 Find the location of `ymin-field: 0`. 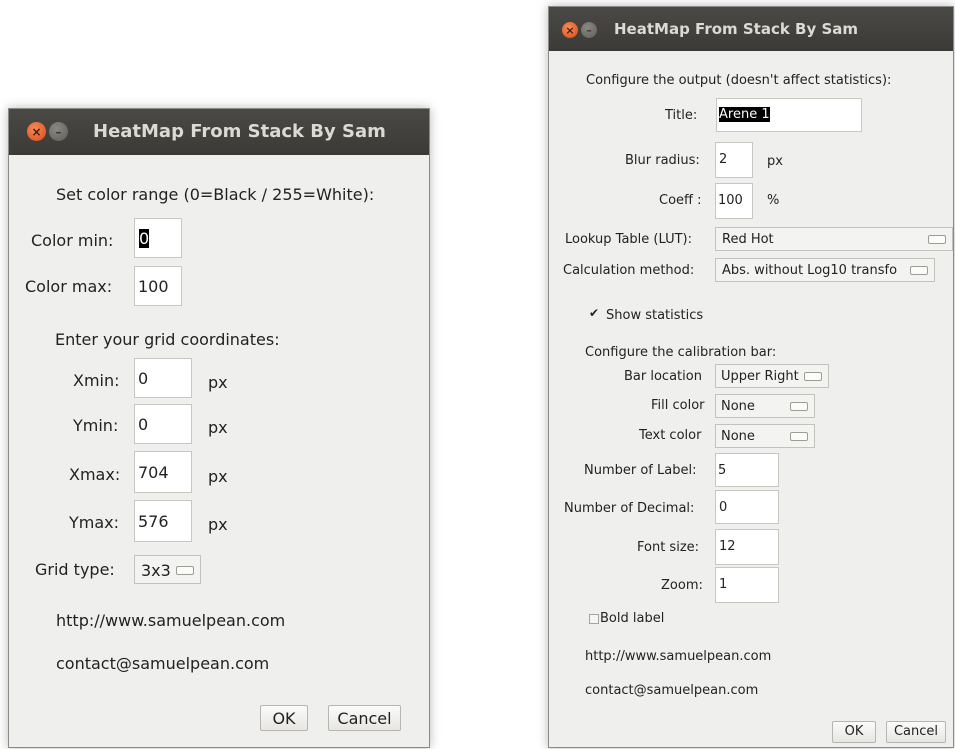

ymin-field: 0 is located at coordinates (163, 424).